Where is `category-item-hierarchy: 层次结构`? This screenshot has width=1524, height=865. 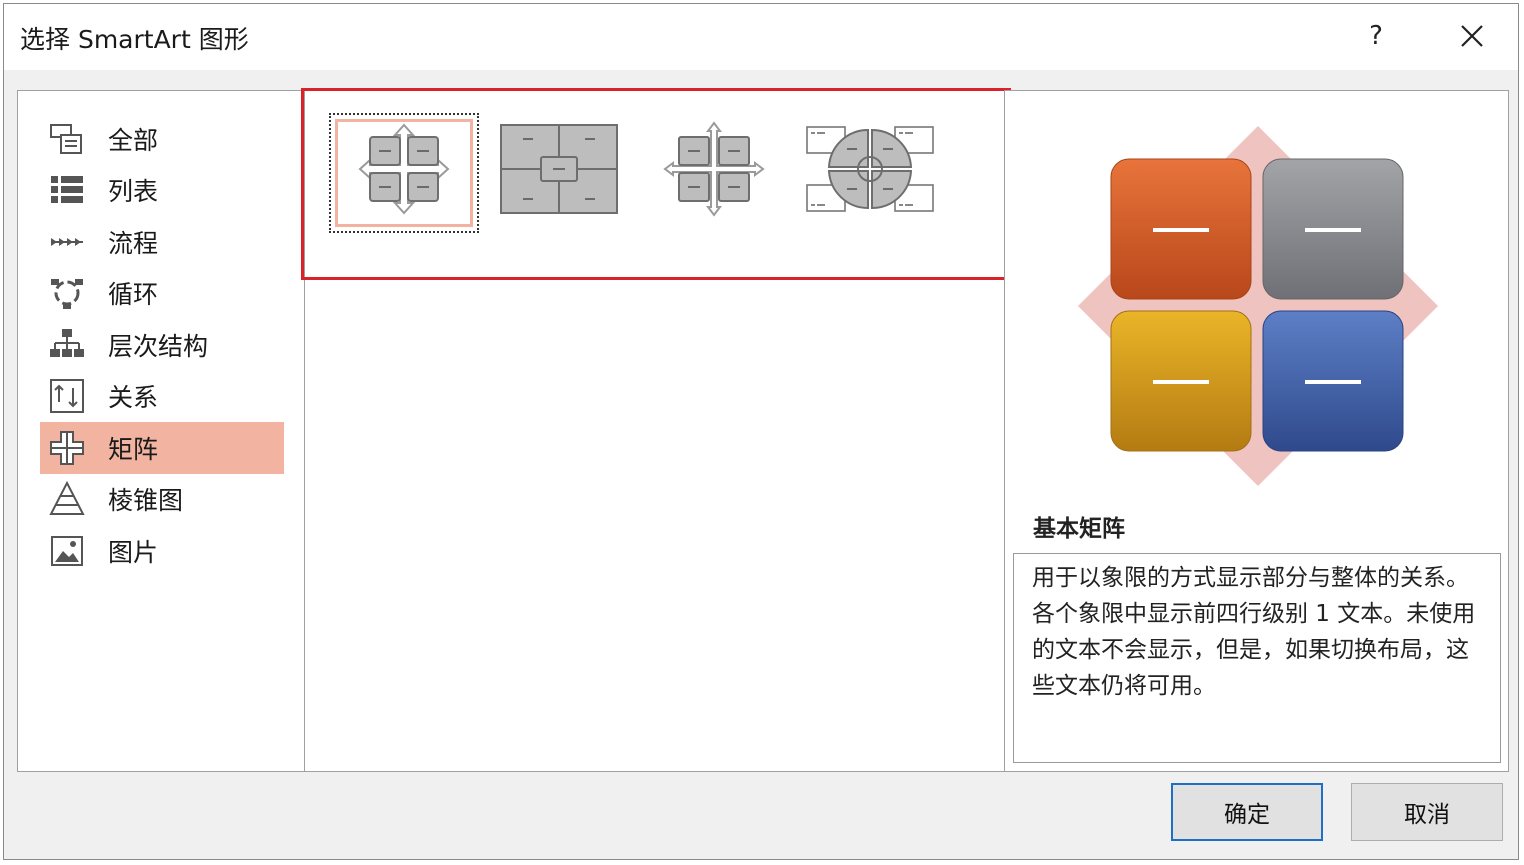
category-item-hierarchy: 层次结构 is located at coordinates (162, 345).